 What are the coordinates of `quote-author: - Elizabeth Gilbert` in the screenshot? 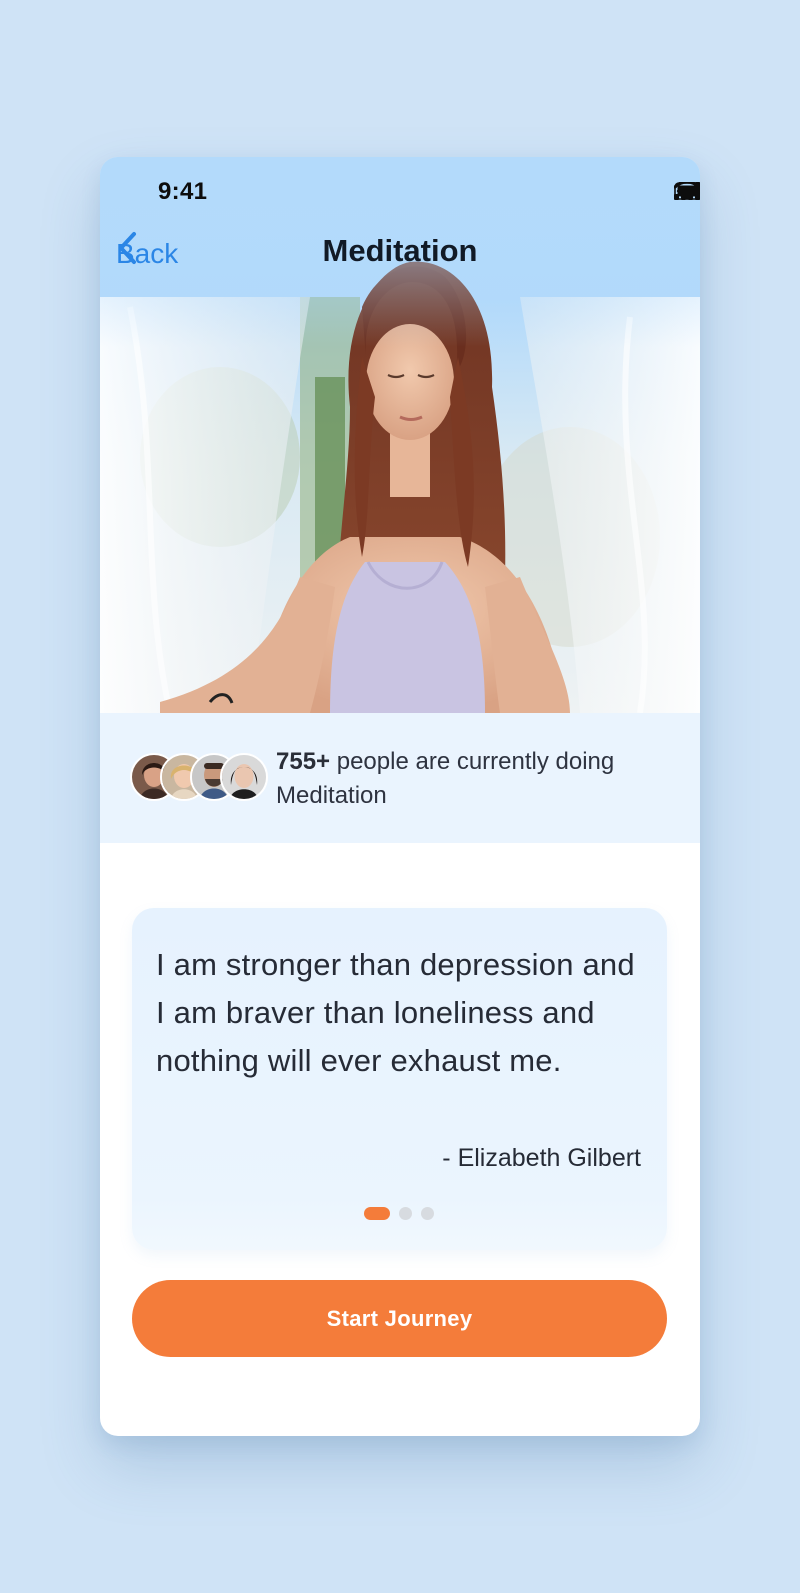 It's located at (541, 1158).